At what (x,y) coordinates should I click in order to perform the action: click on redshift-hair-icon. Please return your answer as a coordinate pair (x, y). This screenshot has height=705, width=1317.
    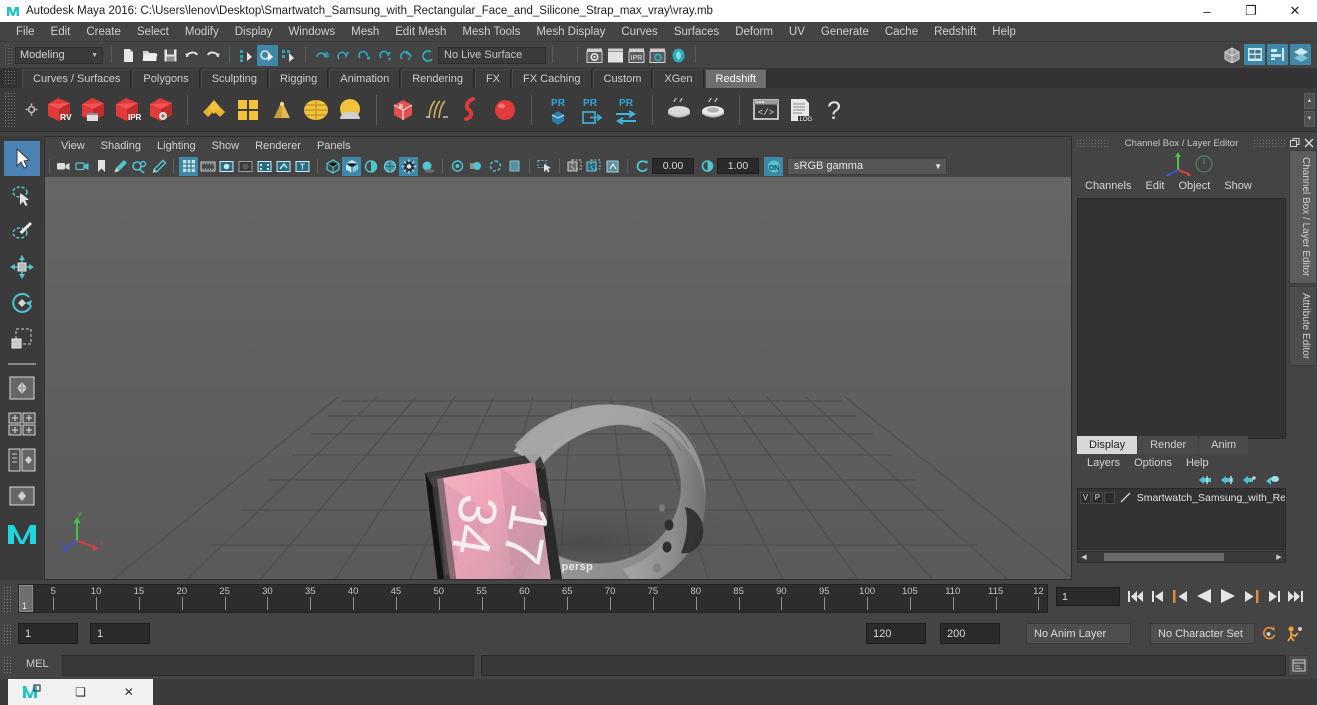
    Looking at the image, I should click on (437, 110).